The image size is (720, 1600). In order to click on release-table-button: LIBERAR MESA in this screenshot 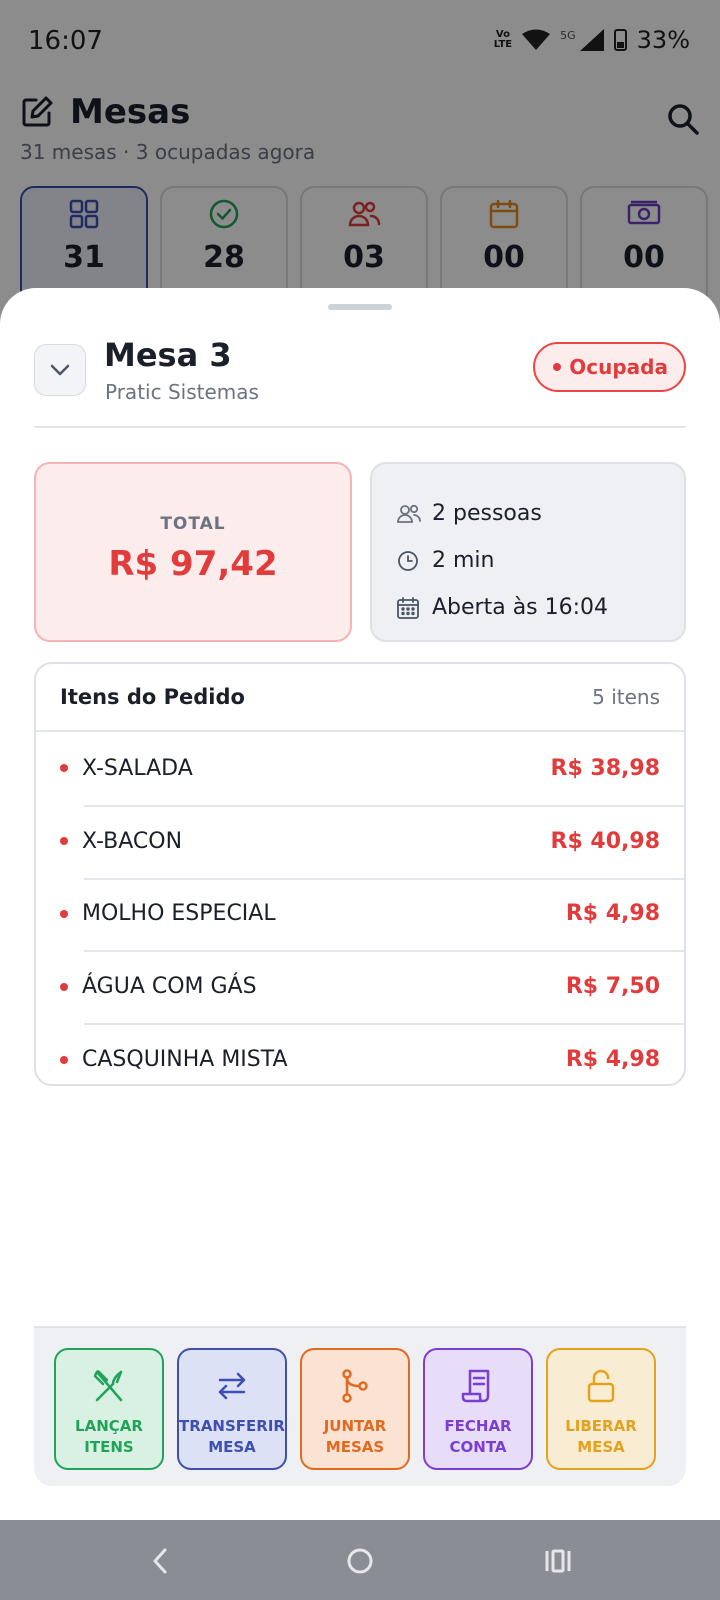, I will do `click(601, 1409)`.